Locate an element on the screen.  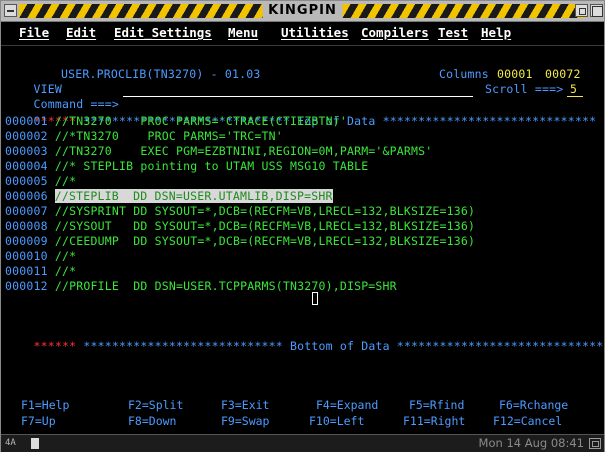
pfkey-f2: F2=Split is located at coordinates (155, 405).